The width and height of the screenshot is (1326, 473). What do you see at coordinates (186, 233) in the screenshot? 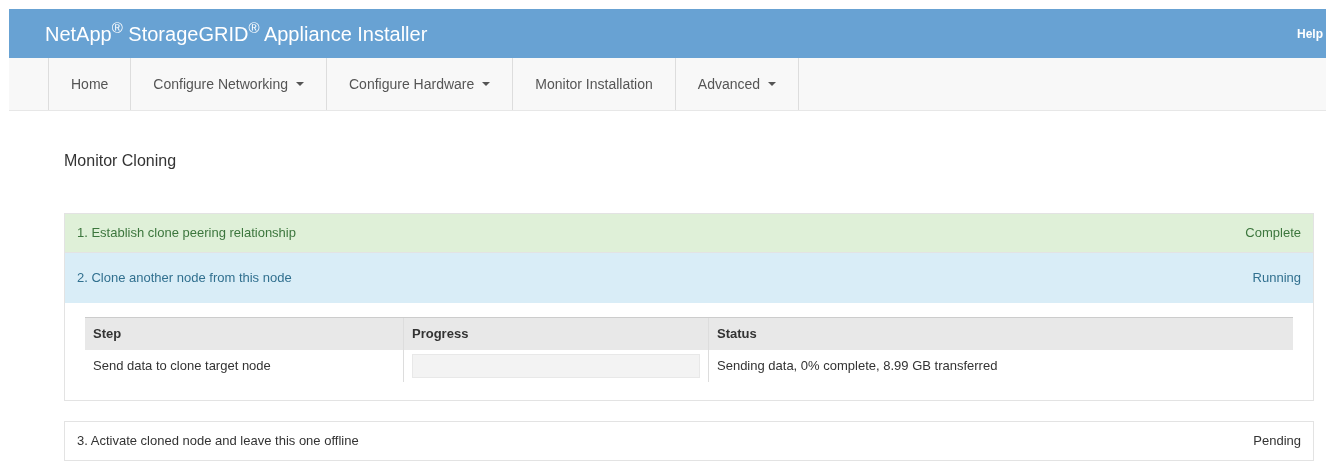
I see `step-title: 1. Establish clone peering relationship` at bounding box center [186, 233].